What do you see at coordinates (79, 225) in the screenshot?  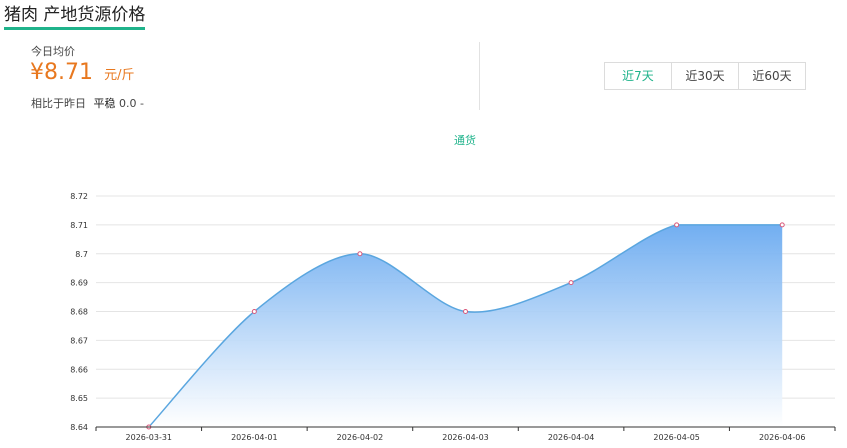 I see `y-tick-label: 8.71` at bounding box center [79, 225].